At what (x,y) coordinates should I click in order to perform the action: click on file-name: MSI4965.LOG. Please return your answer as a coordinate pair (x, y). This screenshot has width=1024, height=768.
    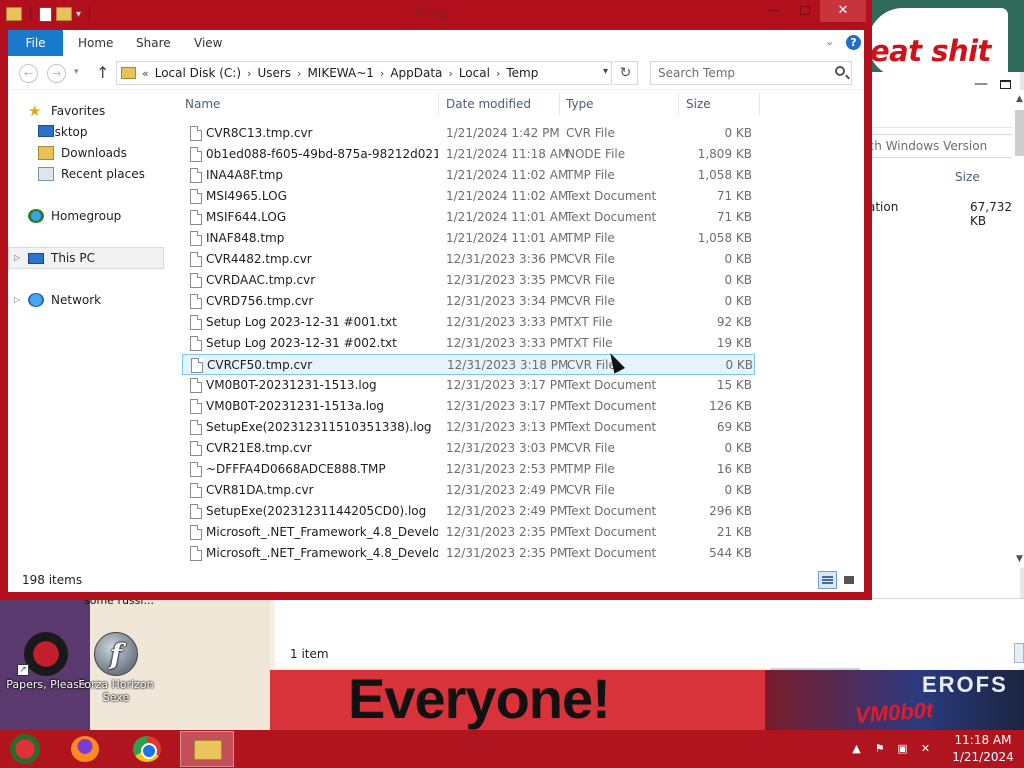
    Looking at the image, I should click on (246, 196).